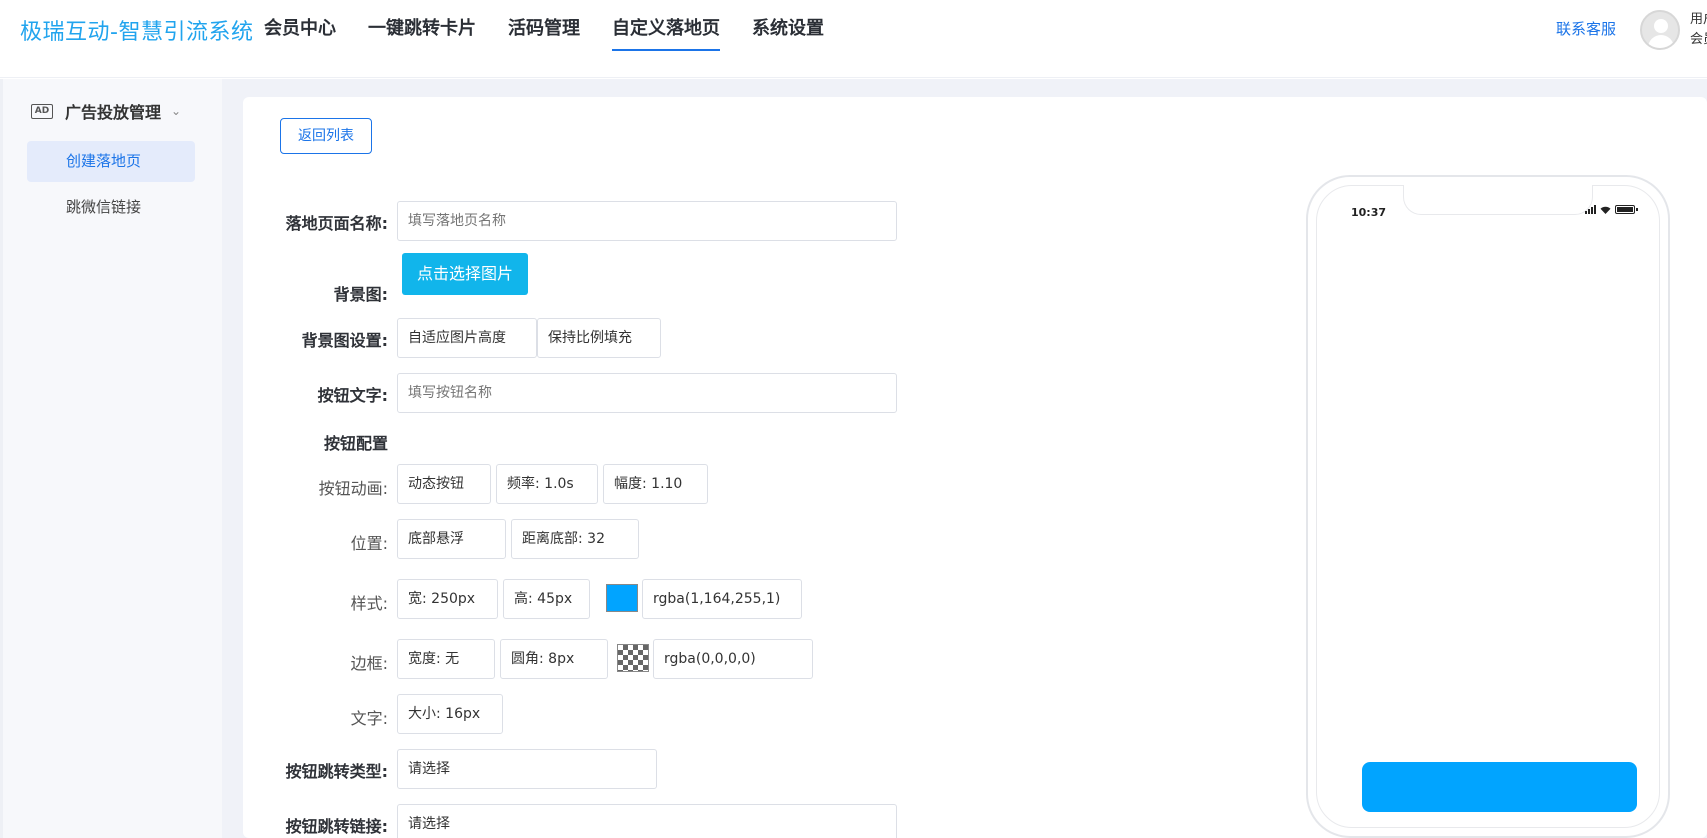 The width and height of the screenshot is (1707, 838). Describe the element at coordinates (1498, 200) in the screenshot. I see `phone-notch` at that location.